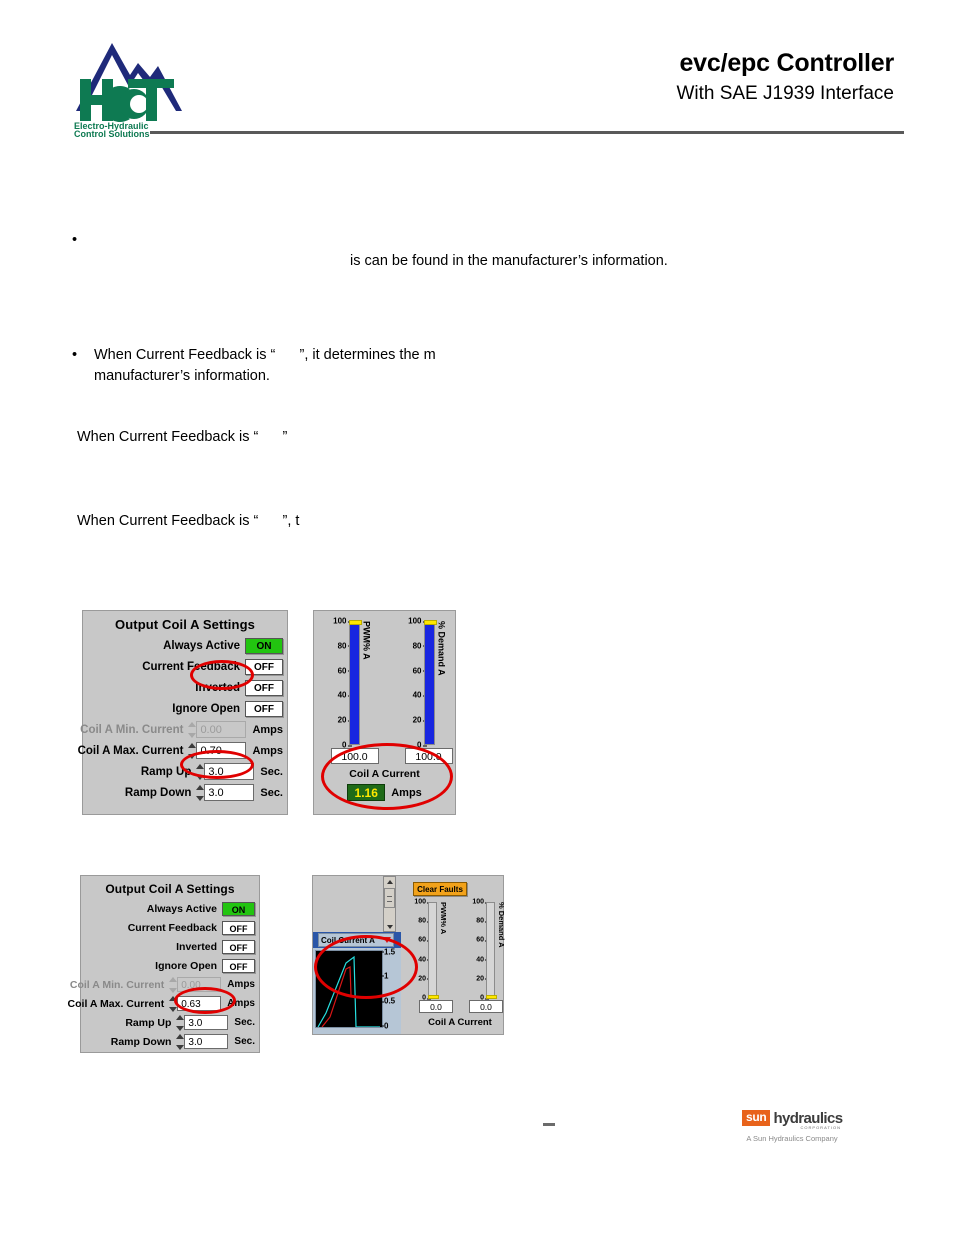  What do you see at coordinates (199, 1003) in the screenshot?
I see `input-coil-a-max-current: 0.63` at bounding box center [199, 1003].